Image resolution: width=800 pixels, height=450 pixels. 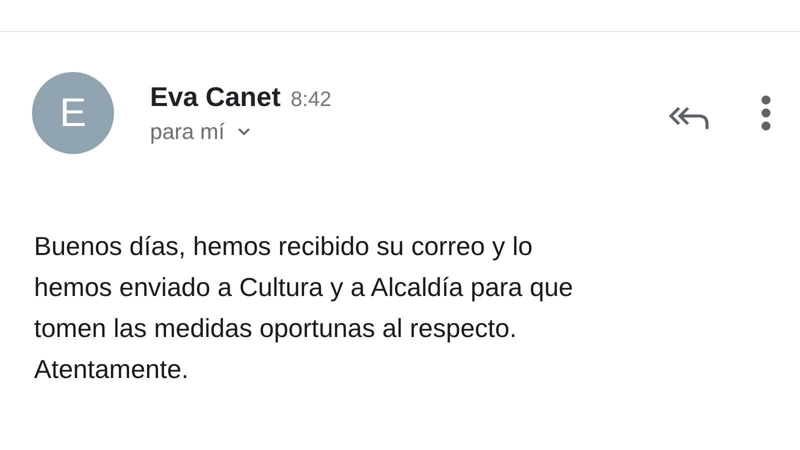 I want to click on more-vertical-icon, so click(x=766, y=113).